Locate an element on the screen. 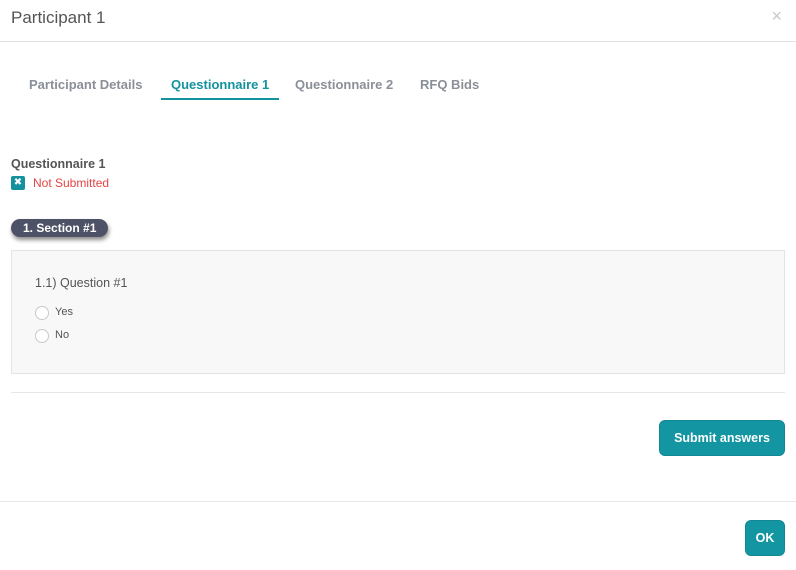  modal-header: Participant 1 × is located at coordinates (398, 21).